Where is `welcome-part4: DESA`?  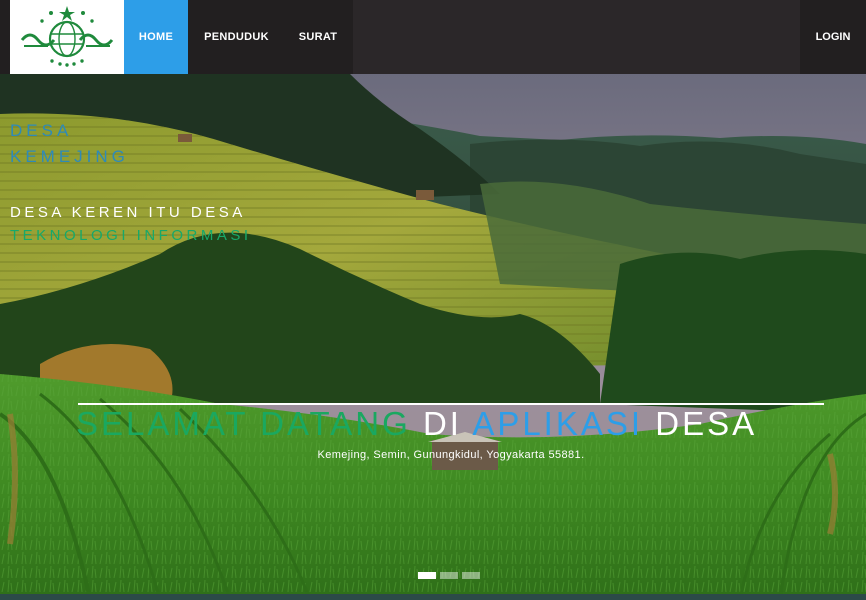 welcome-part4: DESA is located at coordinates (706, 423).